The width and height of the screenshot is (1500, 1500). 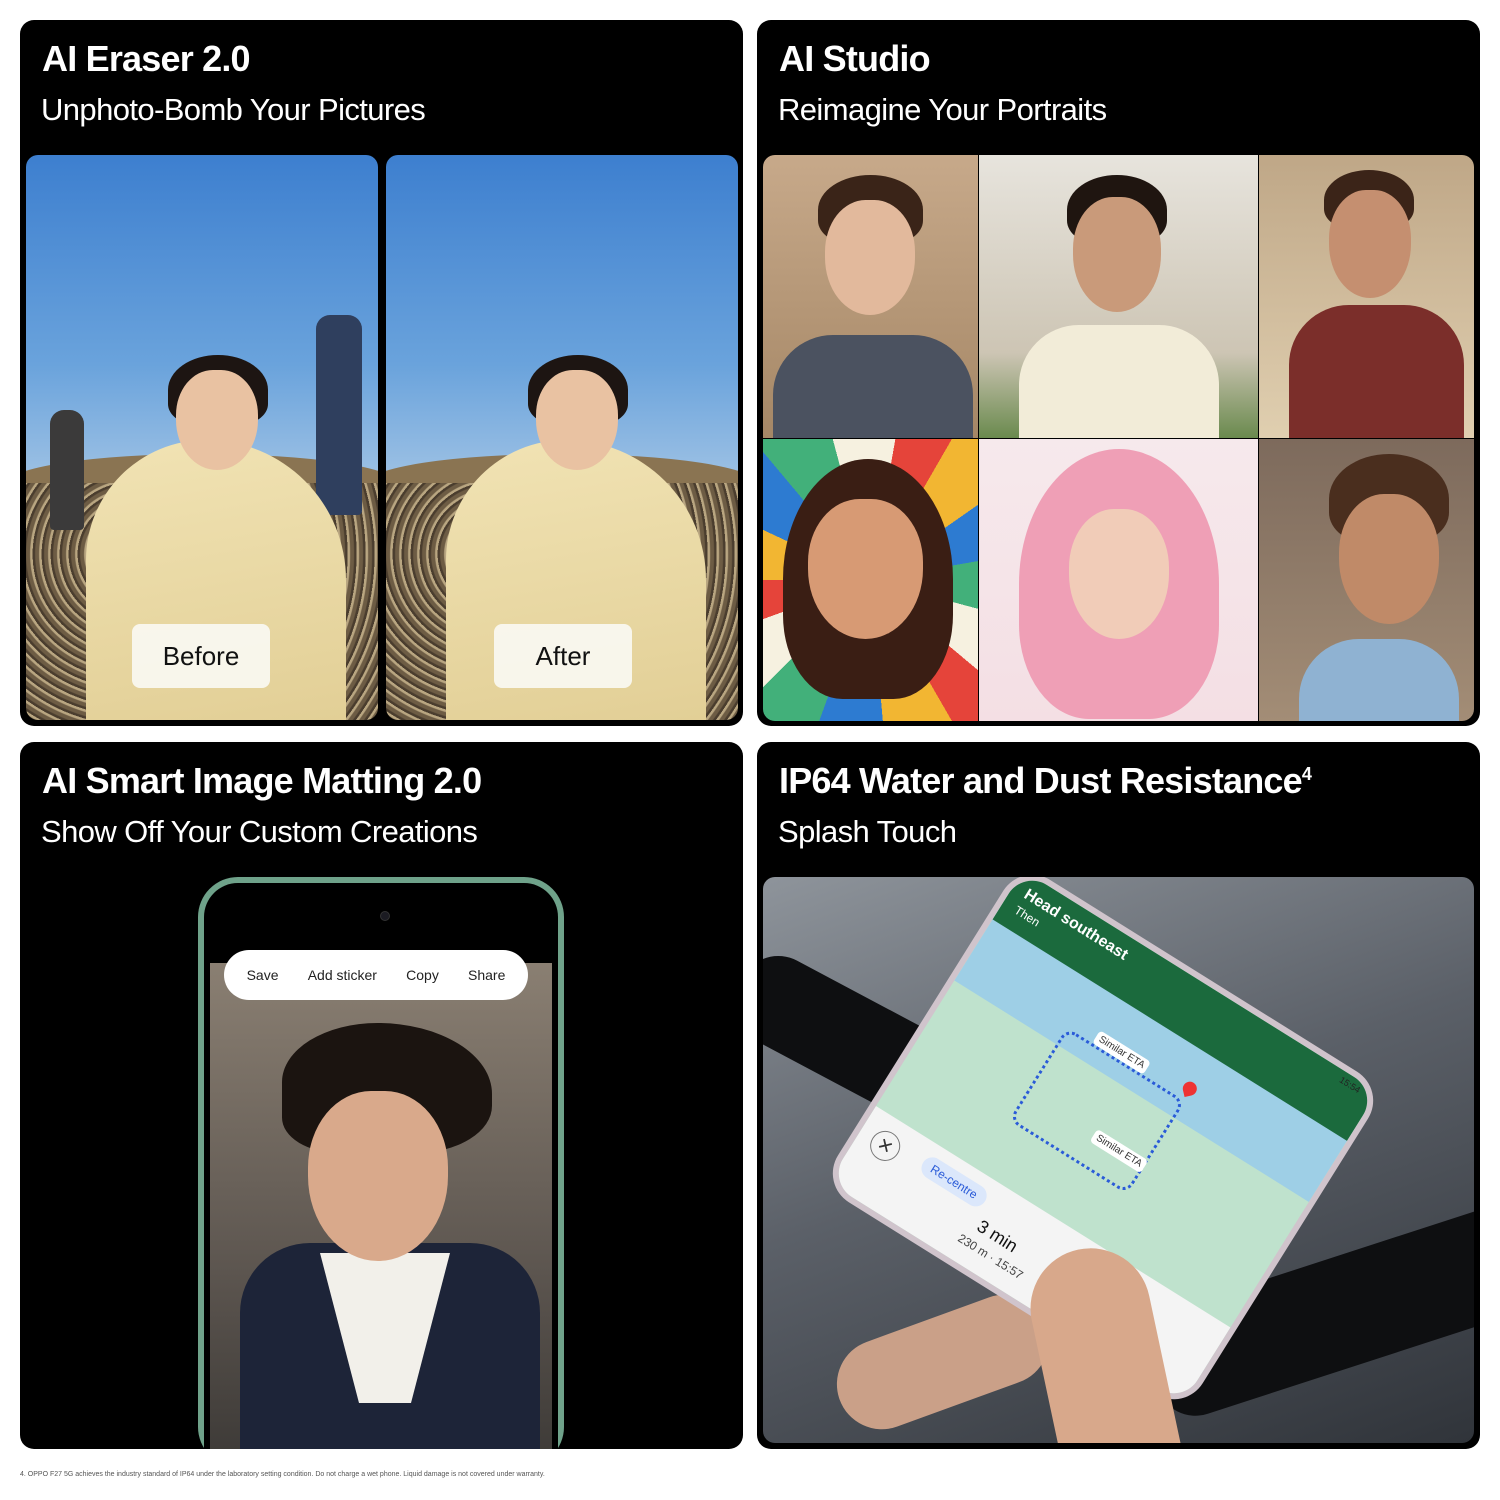 I want to click on after-label: After, so click(x=563, y=656).